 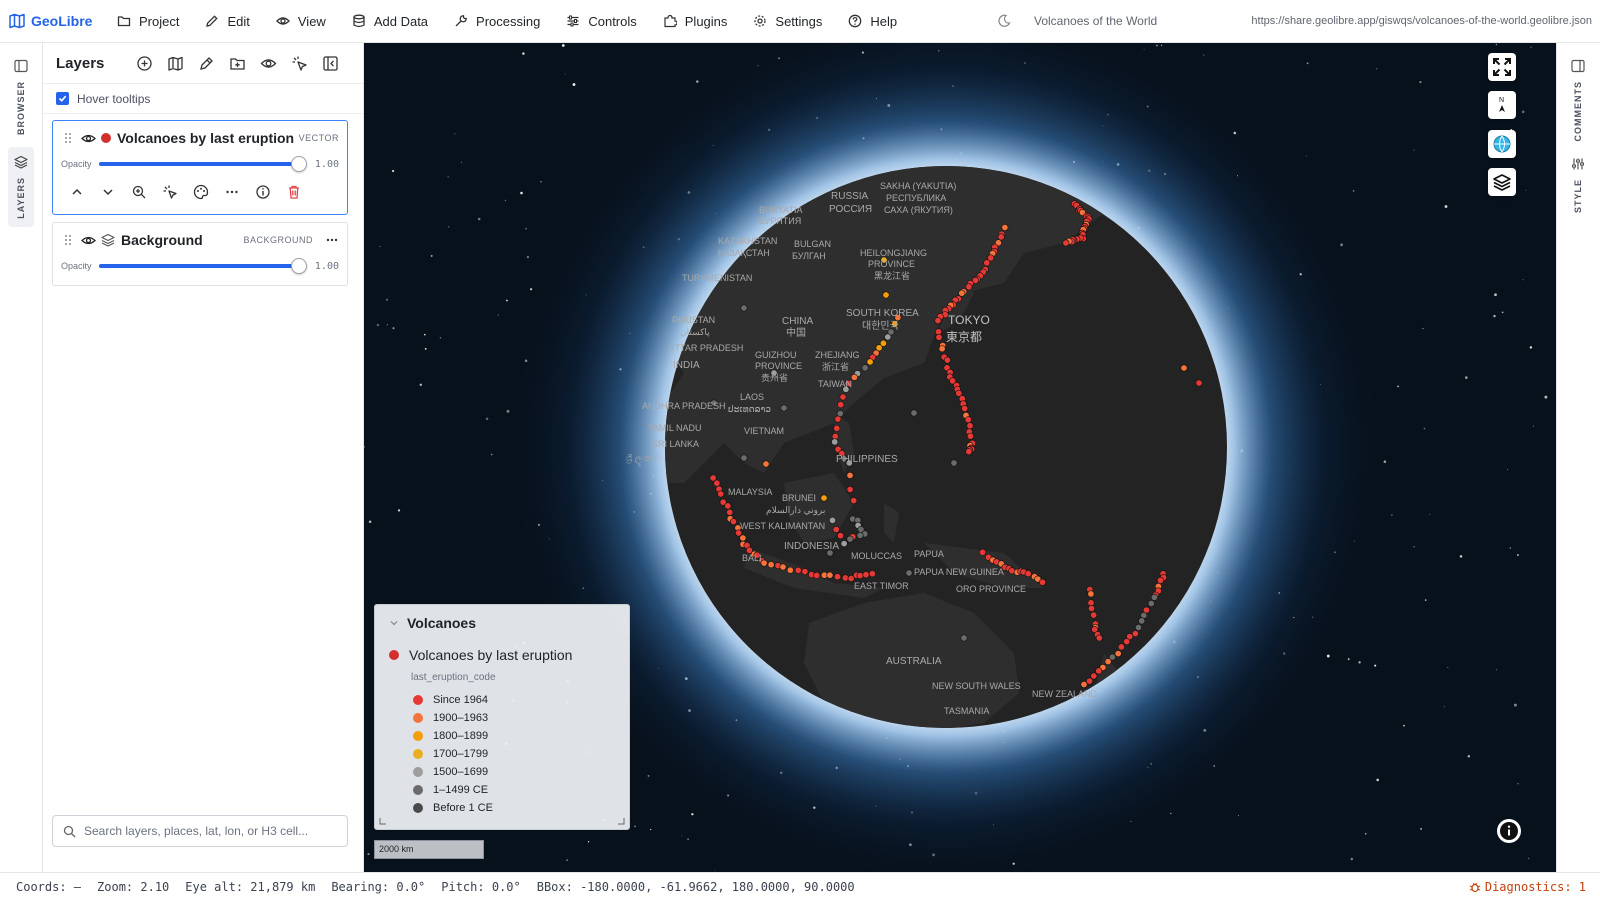 What do you see at coordinates (62, 98) in the screenshot?
I see `hover-tooltips-checkbox` at bounding box center [62, 98].